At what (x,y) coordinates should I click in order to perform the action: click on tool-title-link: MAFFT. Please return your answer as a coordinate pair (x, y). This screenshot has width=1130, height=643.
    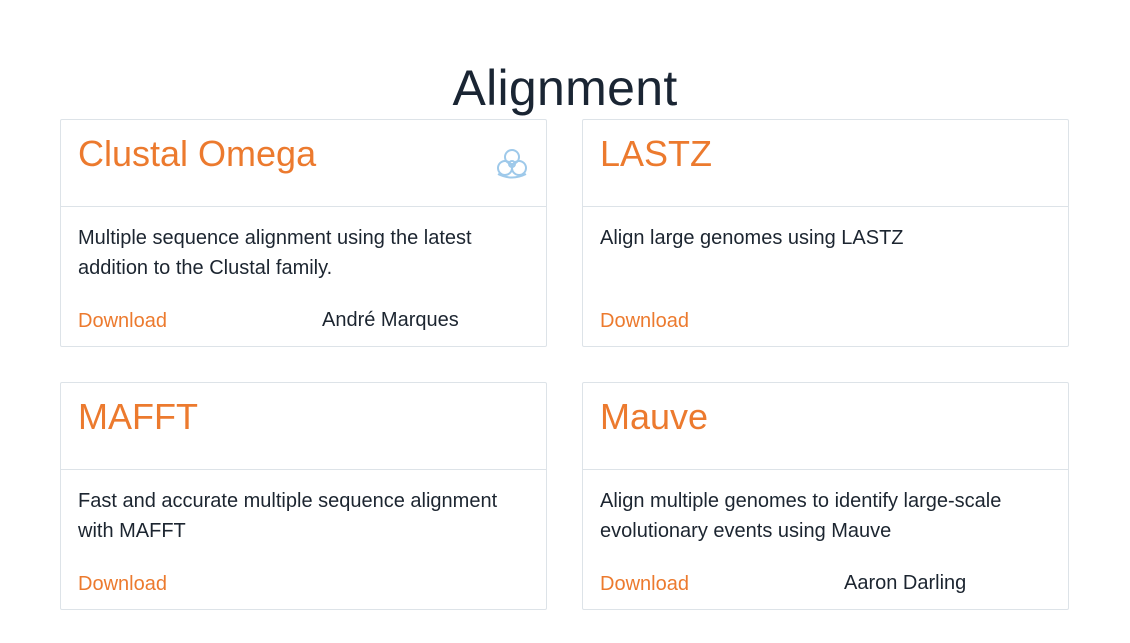
    Looking at the image, I should click on (138, 417).